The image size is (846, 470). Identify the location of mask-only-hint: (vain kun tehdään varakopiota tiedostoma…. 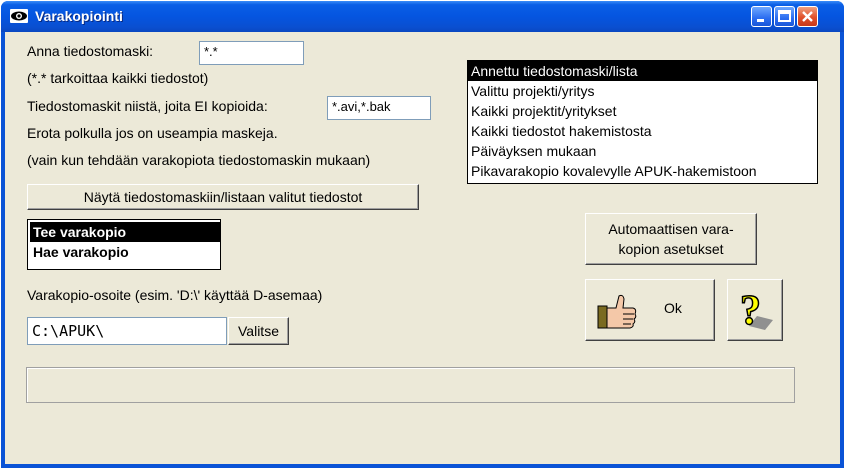
(199, 160).